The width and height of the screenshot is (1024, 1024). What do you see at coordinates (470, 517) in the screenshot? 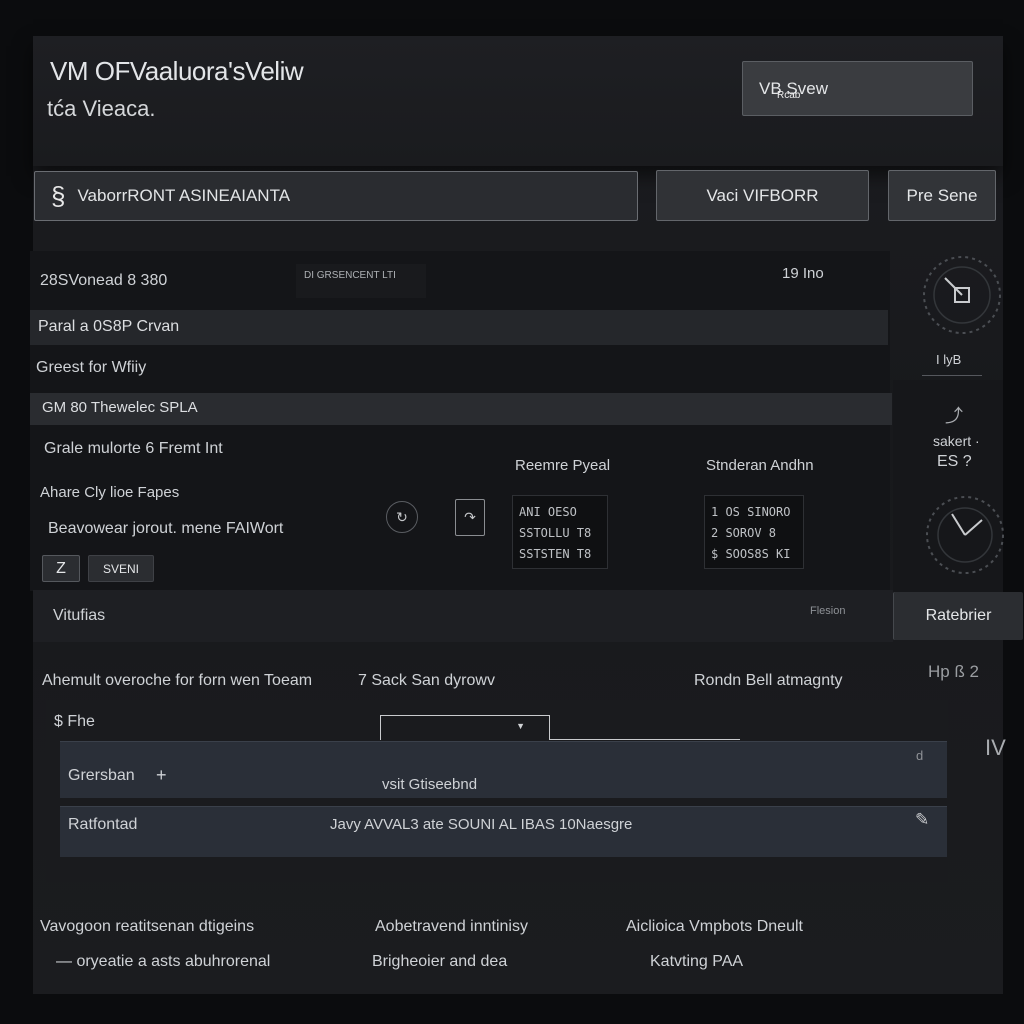
I see `document-icon: ↷` at bounding box center [470, 517].